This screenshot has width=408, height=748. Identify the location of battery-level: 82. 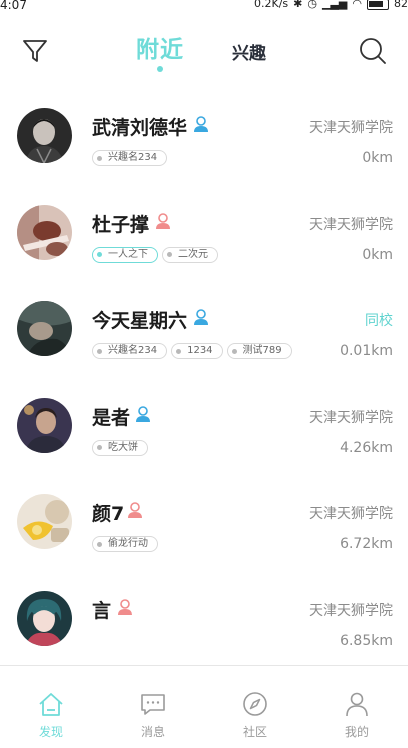
(401, 5).